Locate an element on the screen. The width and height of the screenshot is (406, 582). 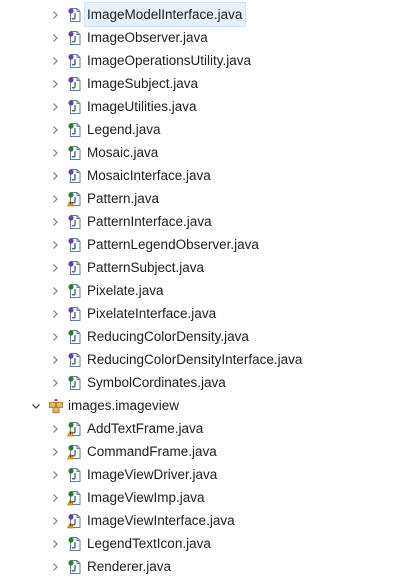
tree-item-pattern-interface: PatternInterface.java is located at coordinates (203, 221).